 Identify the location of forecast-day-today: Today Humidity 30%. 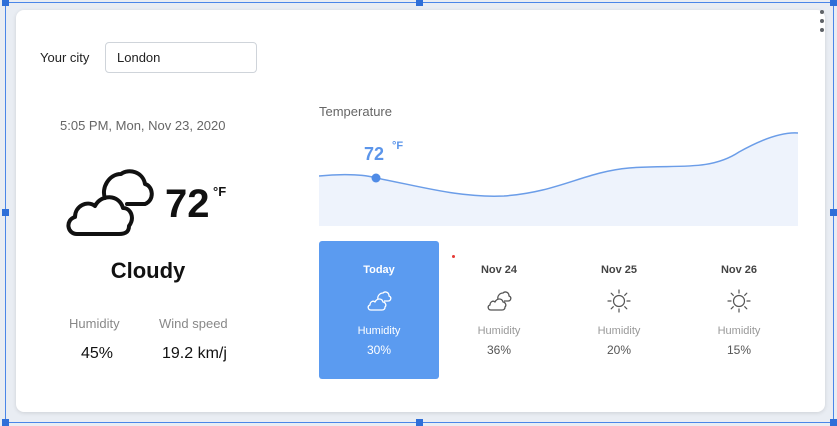
(379, 310).